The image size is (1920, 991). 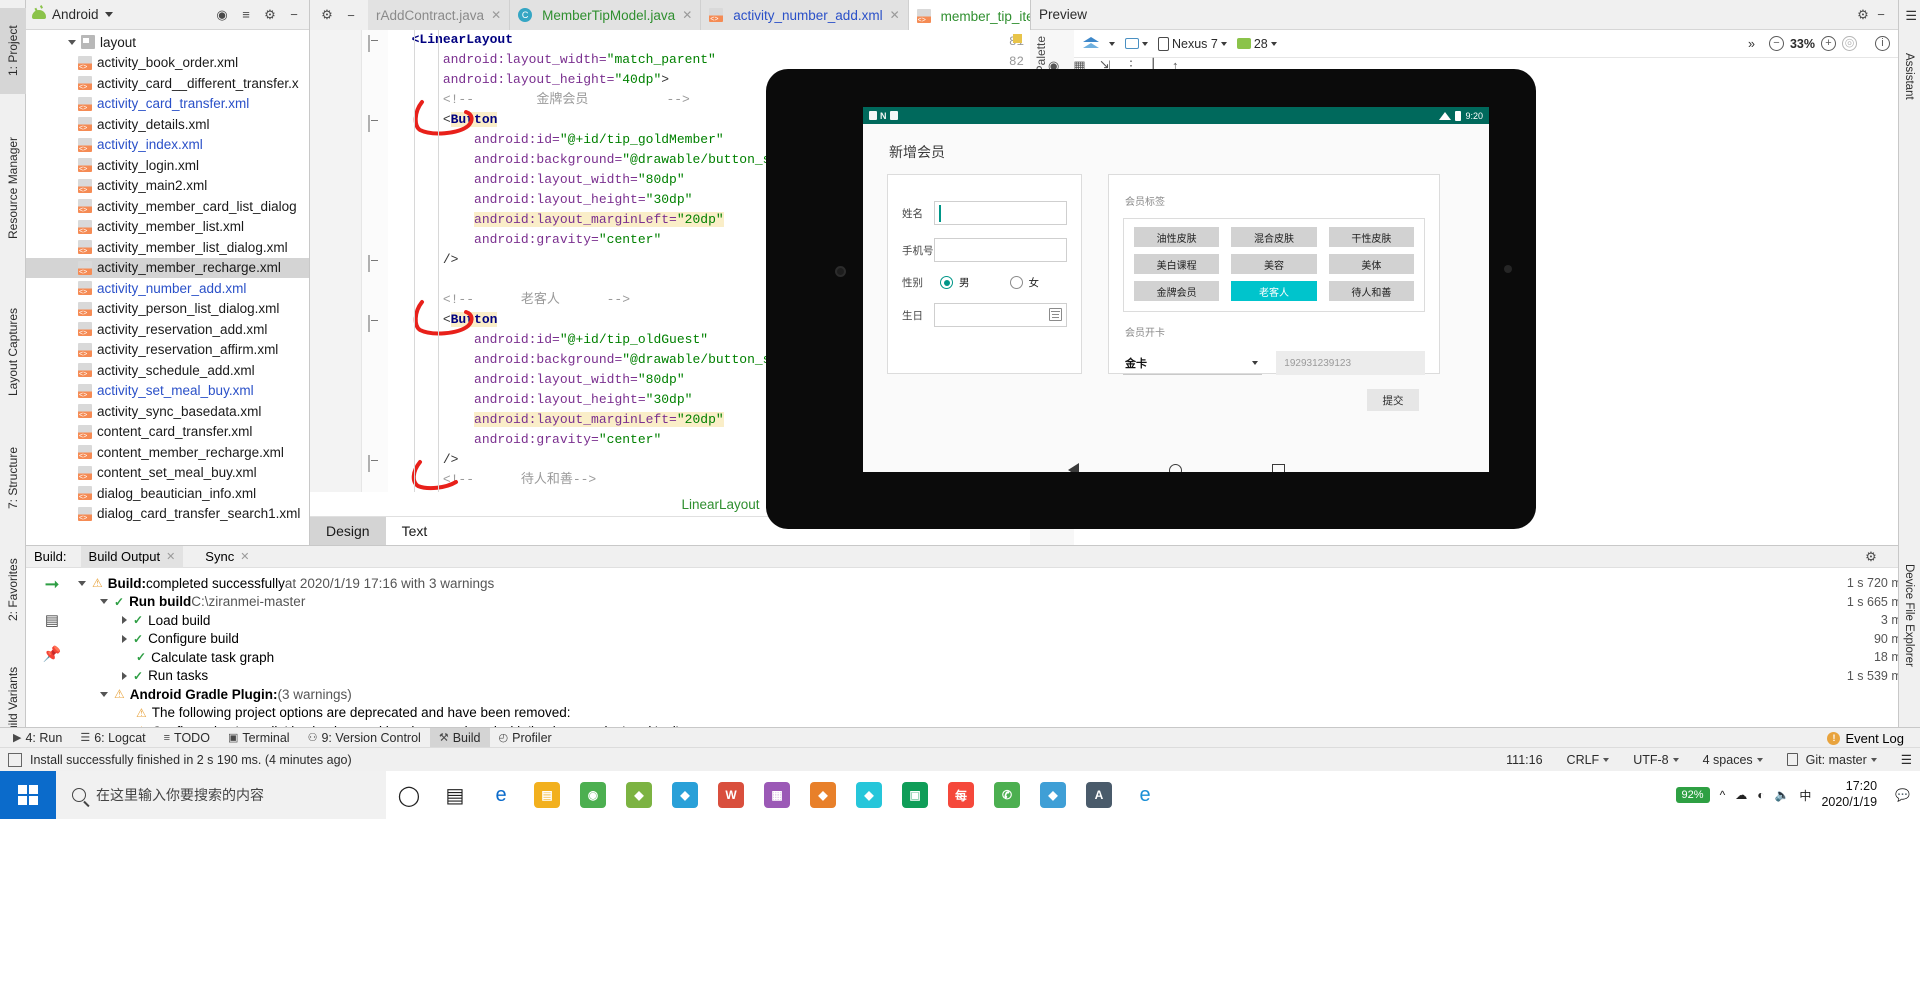 What do you see at coordinates (915, 795) in the screenshot?
I see `taskbar-item: ▣` at bounding box center [915, 795].